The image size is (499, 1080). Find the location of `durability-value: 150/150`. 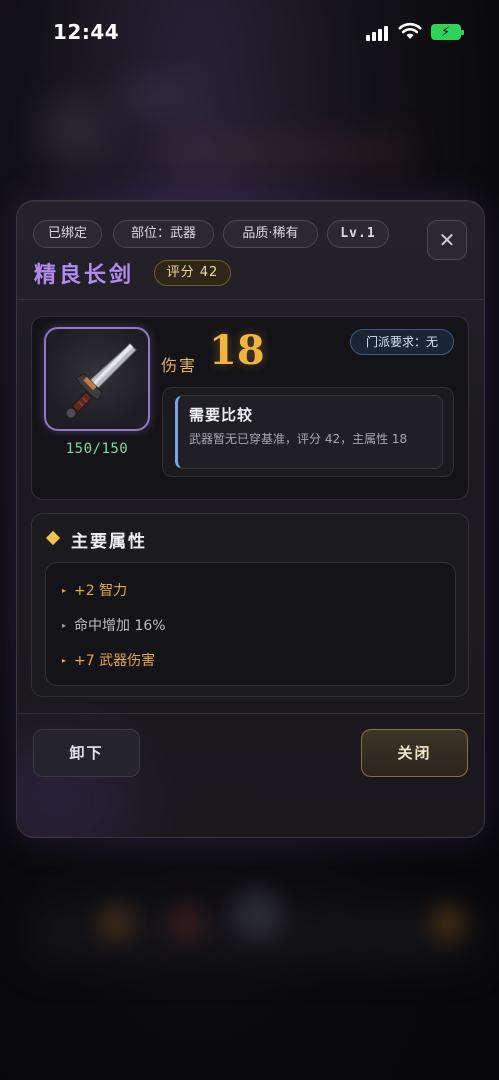

durability-value: 150/150 is located at coordinates (97, 449).